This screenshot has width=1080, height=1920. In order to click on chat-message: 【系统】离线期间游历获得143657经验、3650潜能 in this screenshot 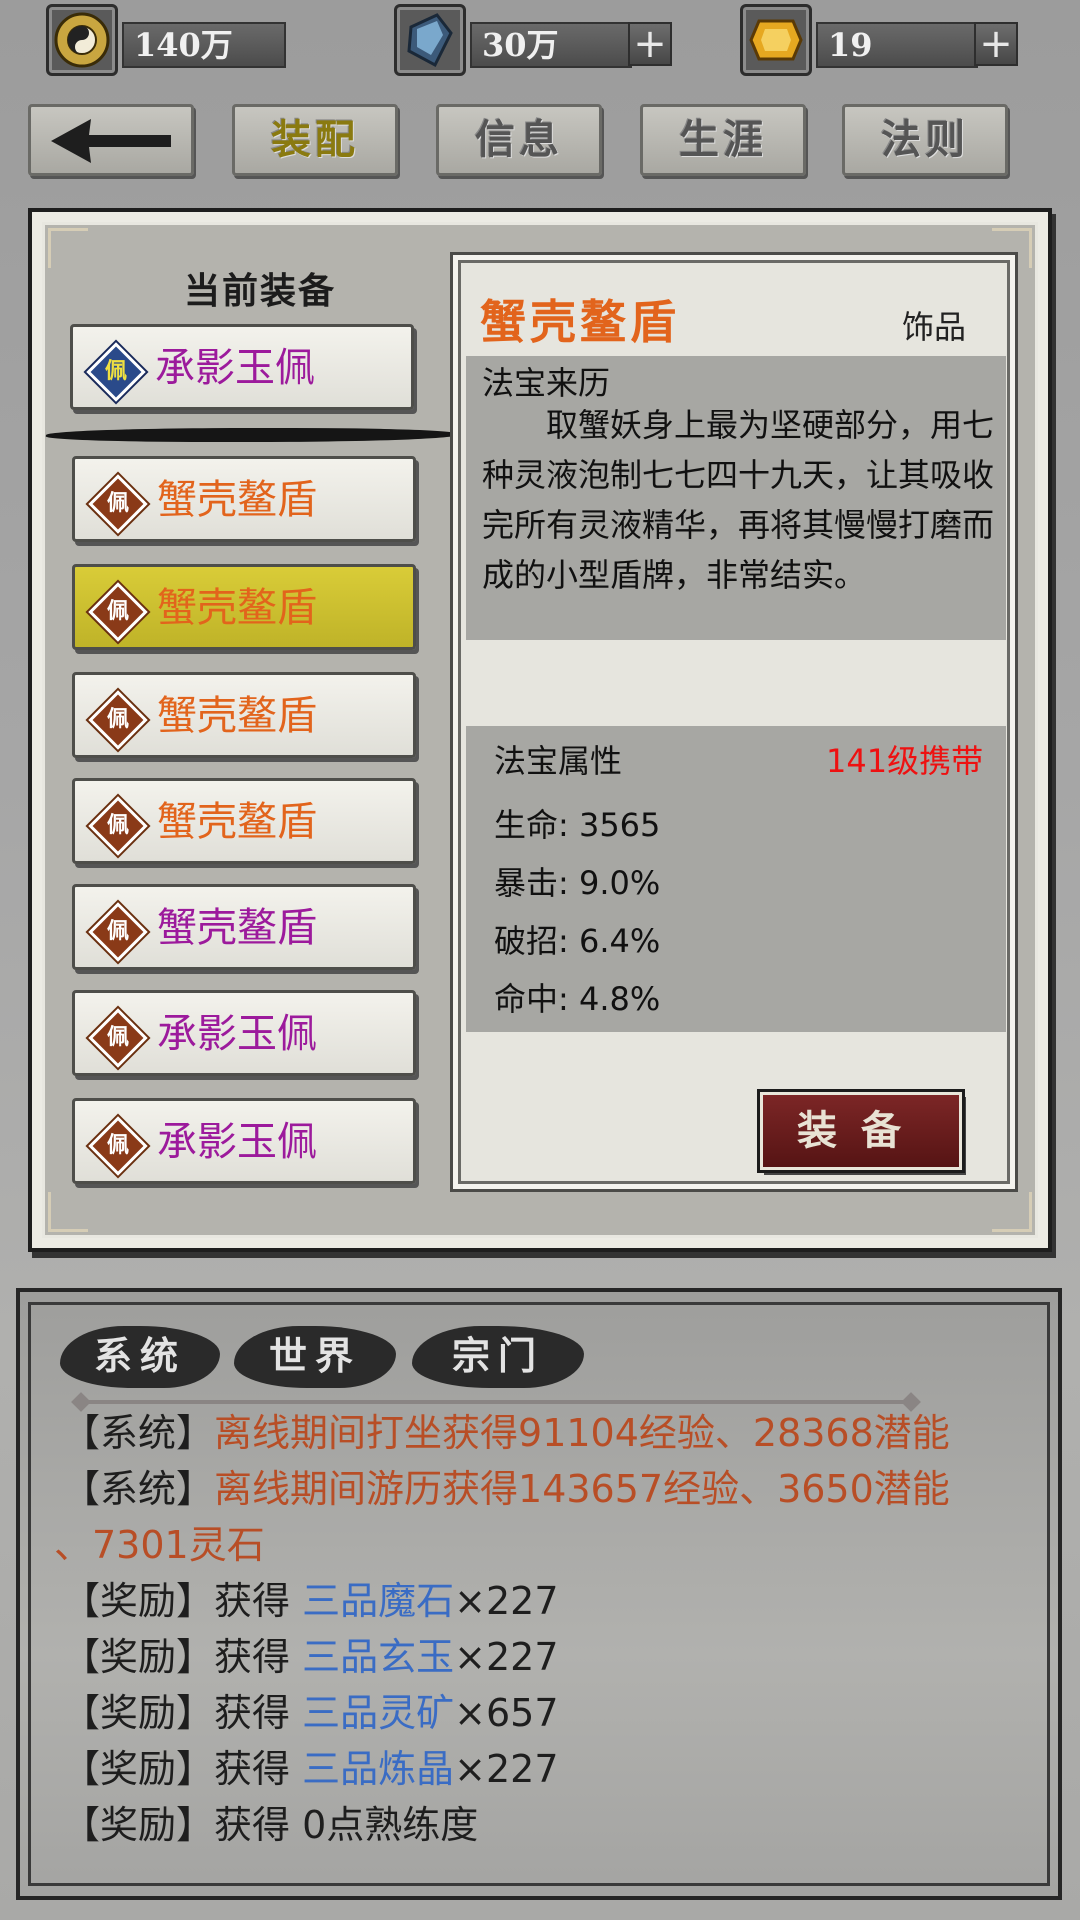, I will do `click(506, 1489)`.